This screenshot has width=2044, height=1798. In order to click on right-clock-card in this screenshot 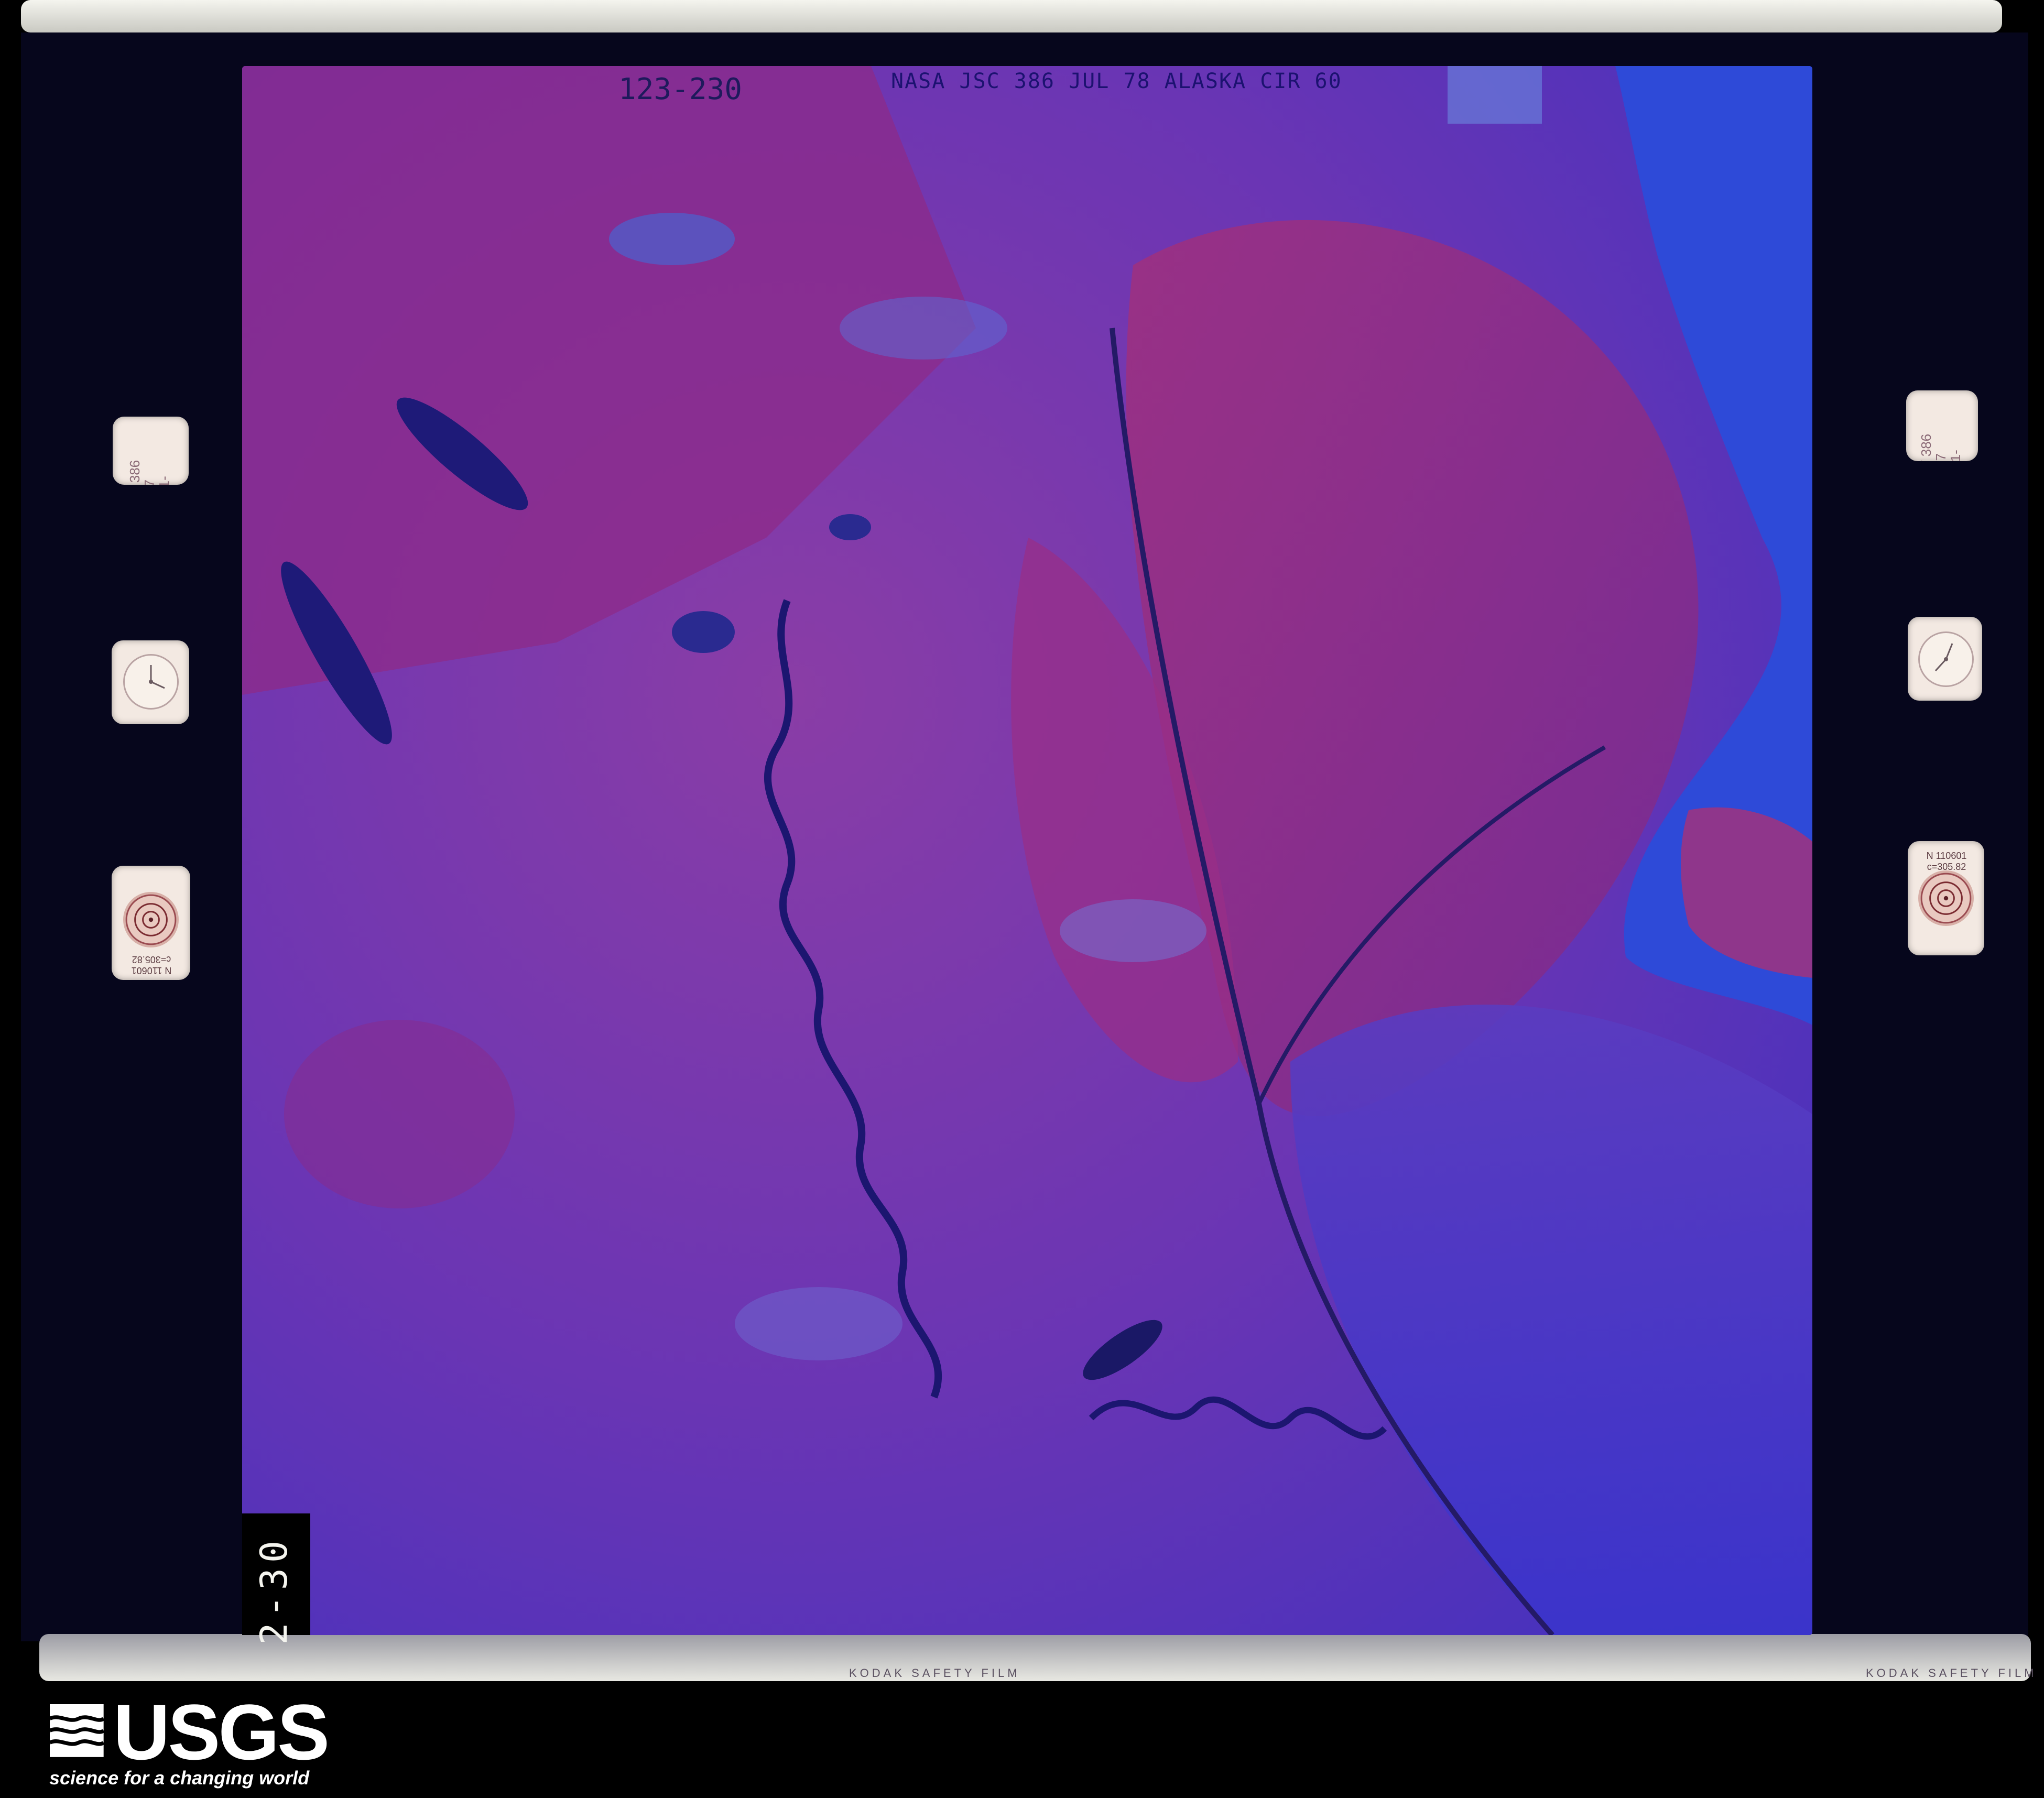, I will do `click(1945, 659)`.